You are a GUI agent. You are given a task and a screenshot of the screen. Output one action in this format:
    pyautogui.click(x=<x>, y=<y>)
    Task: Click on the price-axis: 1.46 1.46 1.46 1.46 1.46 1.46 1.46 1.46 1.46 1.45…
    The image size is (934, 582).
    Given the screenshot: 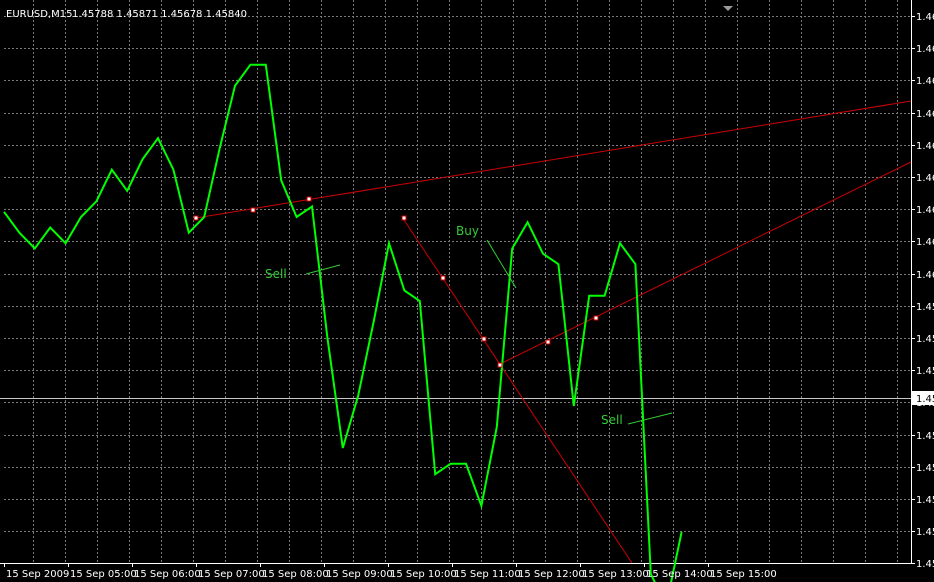 What is the action you would take?
    pyautogui.click(x=922, y=291)
    